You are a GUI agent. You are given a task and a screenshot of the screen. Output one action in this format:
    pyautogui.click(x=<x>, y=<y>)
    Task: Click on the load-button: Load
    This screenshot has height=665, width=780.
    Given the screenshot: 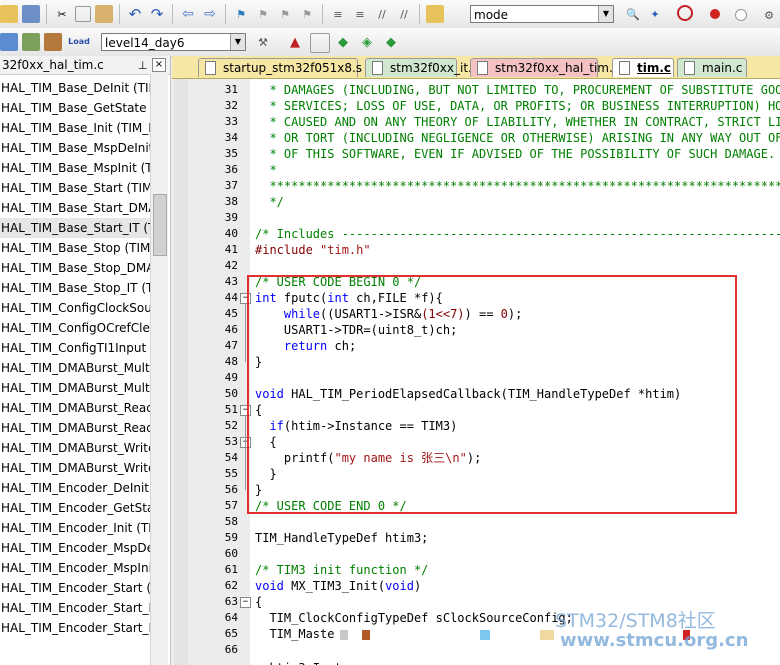 What is the action you would take?
    pyautogui.click(x=79, y=42)
    